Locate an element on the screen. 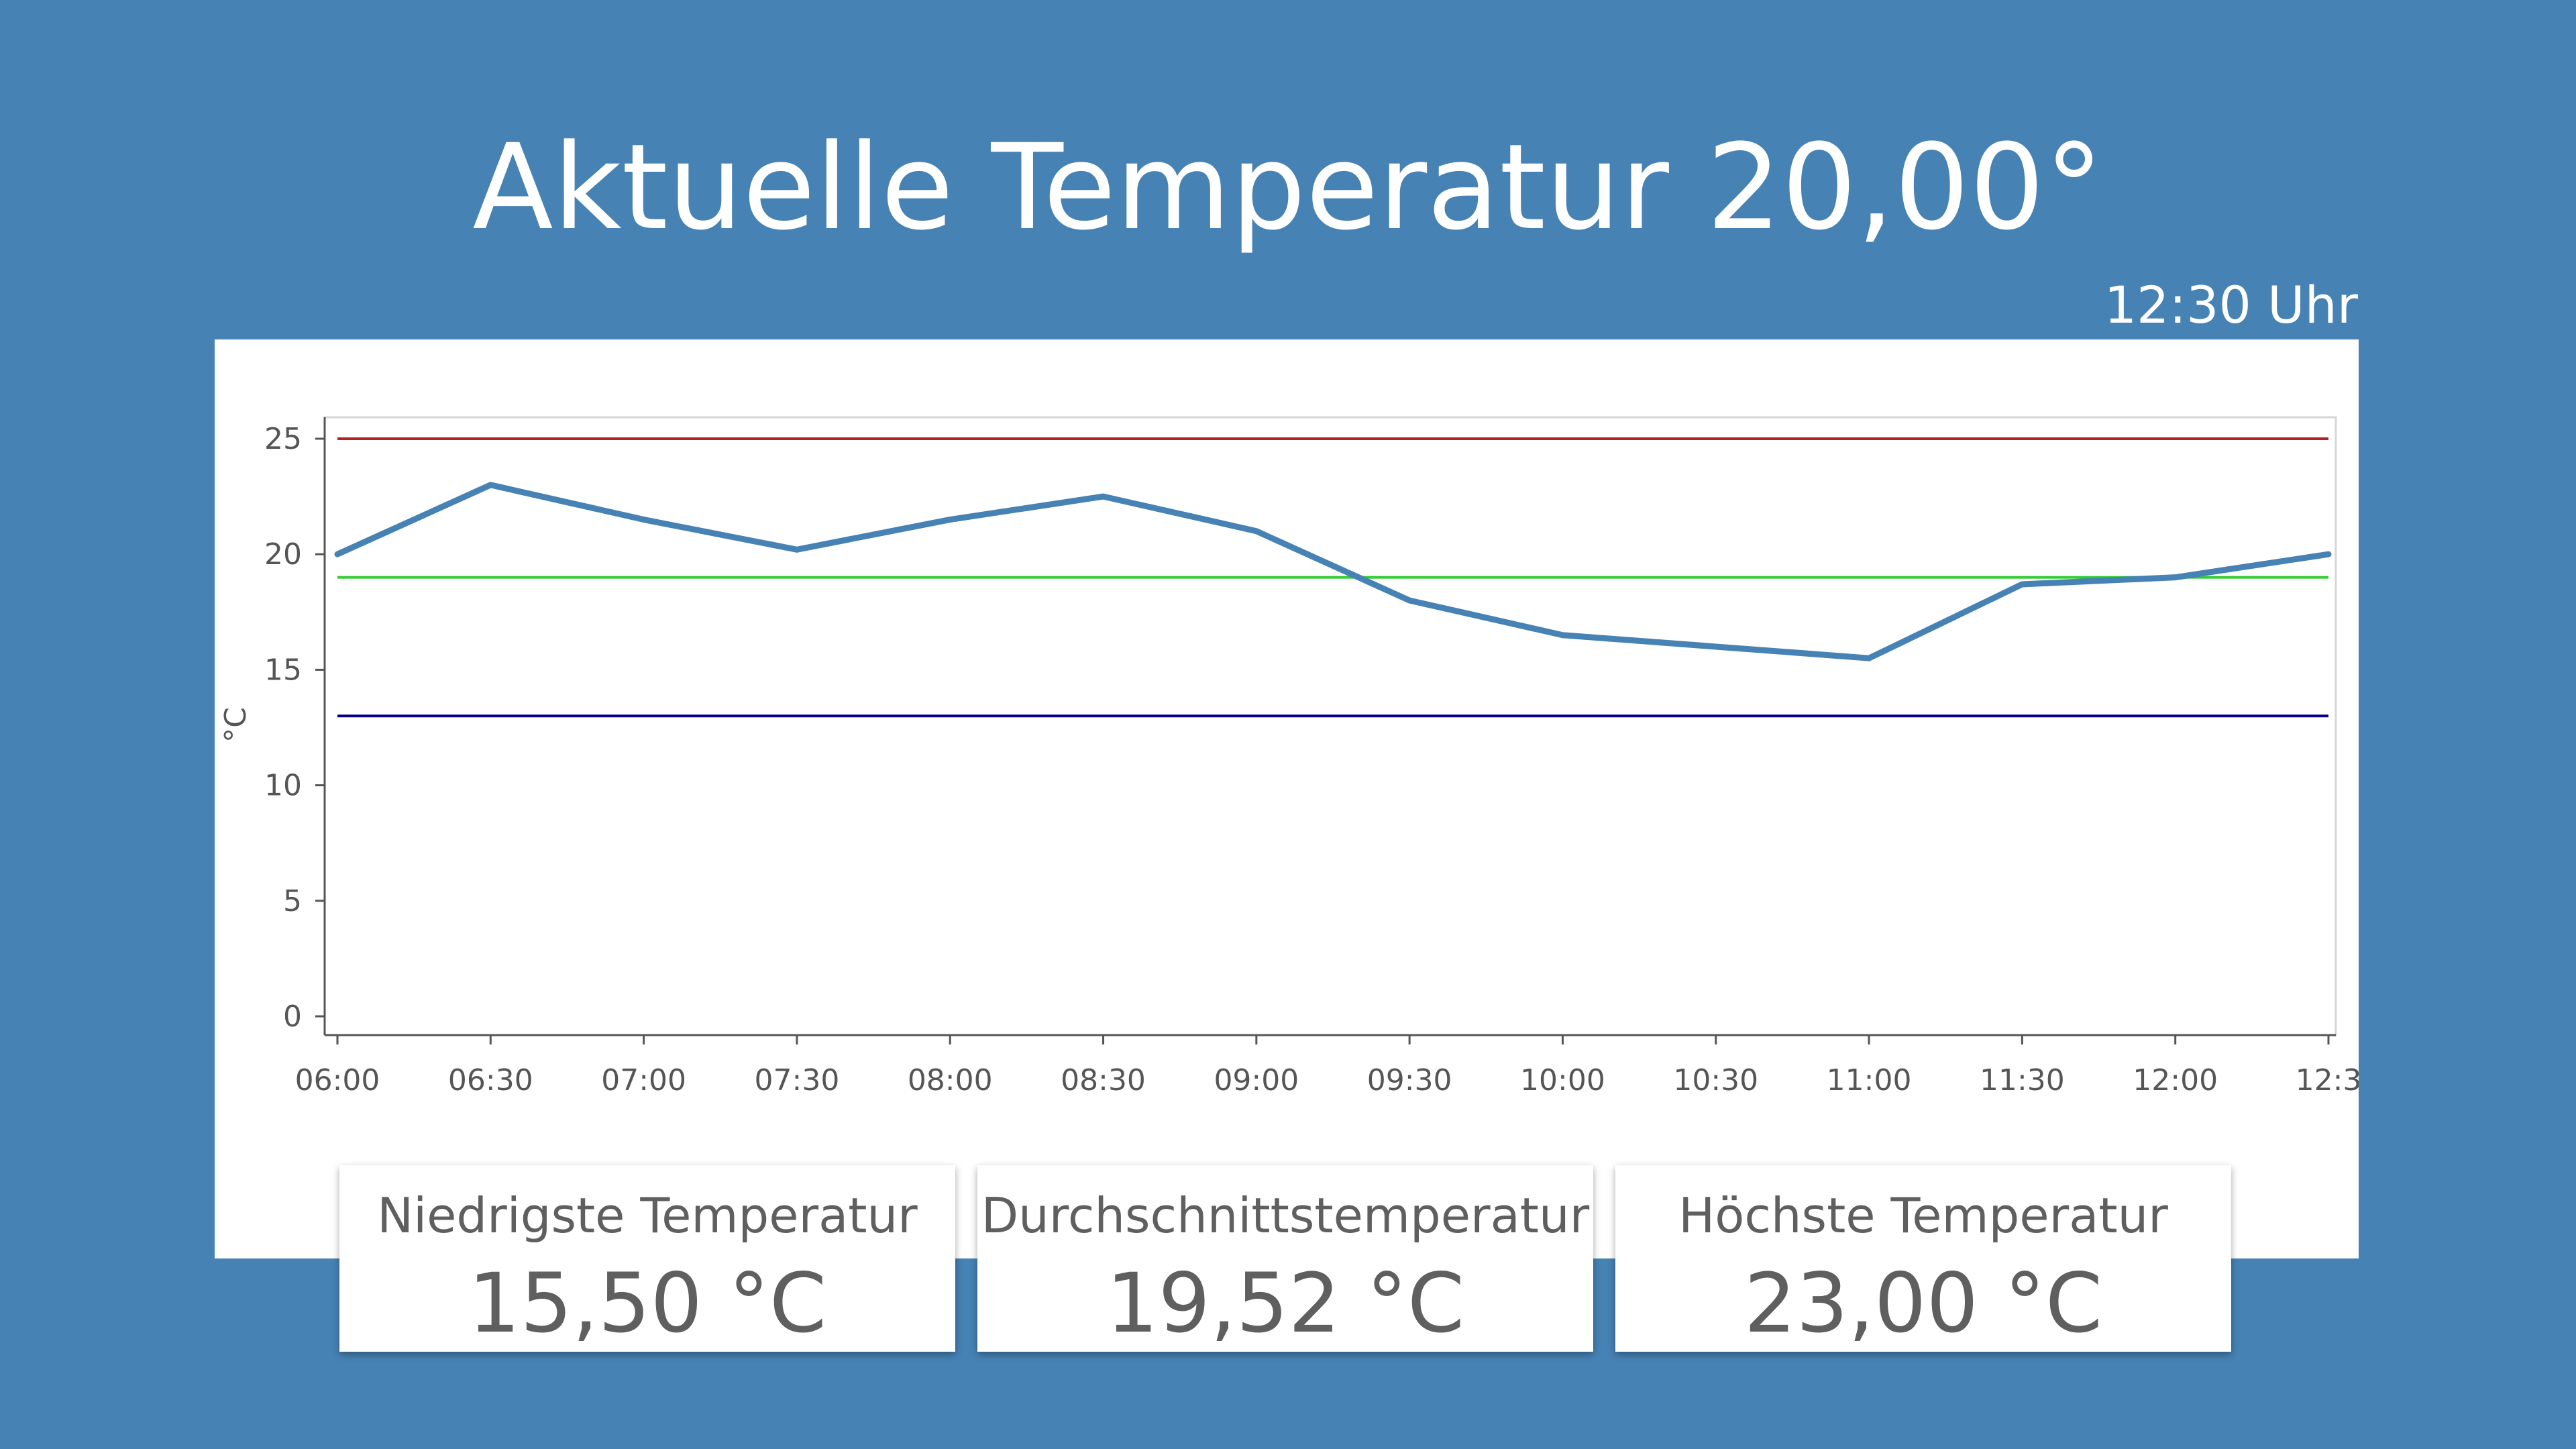  y-tick-label: 20 is located at coordinates (283, 554).